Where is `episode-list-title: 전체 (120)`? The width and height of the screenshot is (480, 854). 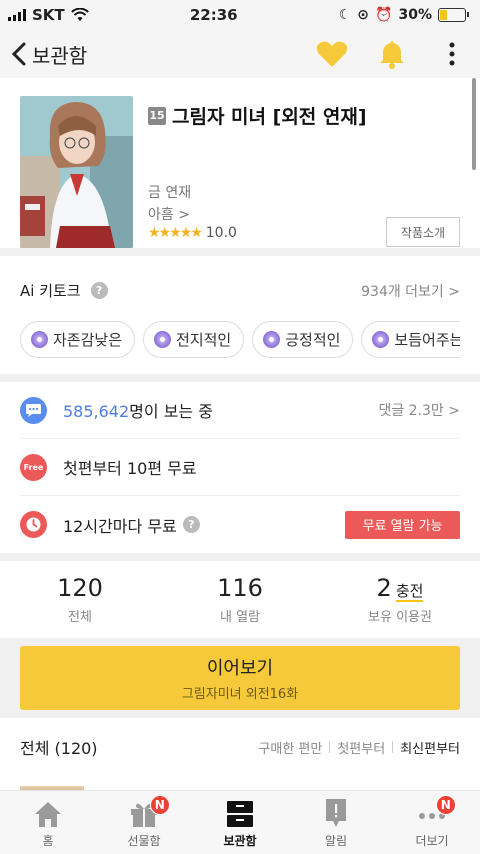 episode-list-title: 전체 (120) is located at coordinates (59, 748).